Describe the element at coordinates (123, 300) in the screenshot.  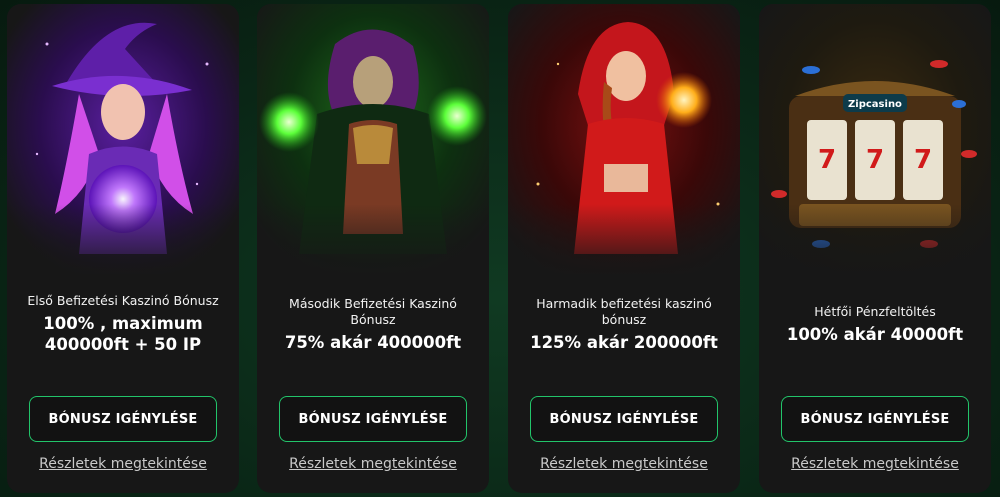
I see `bonus-subtitle: Első Befizetési Kaszinó Bónusz` at that location.